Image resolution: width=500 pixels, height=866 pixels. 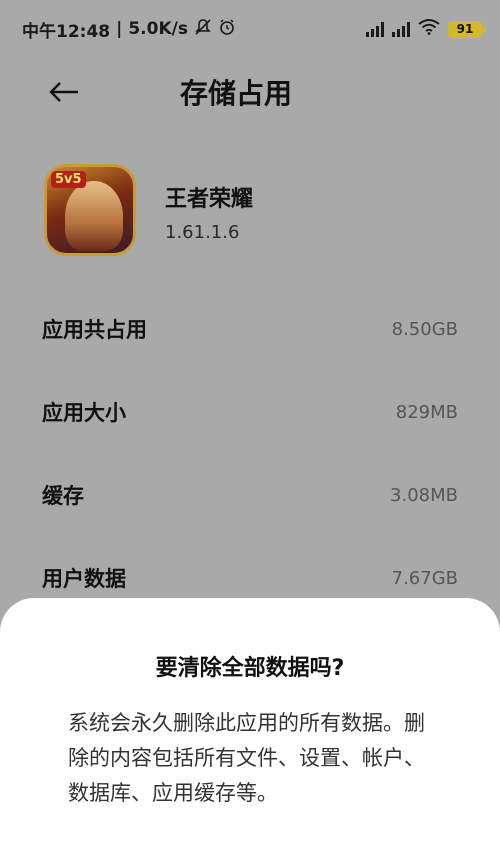 I want to click on row-label: 用户数据, so click(x=84, y=579).